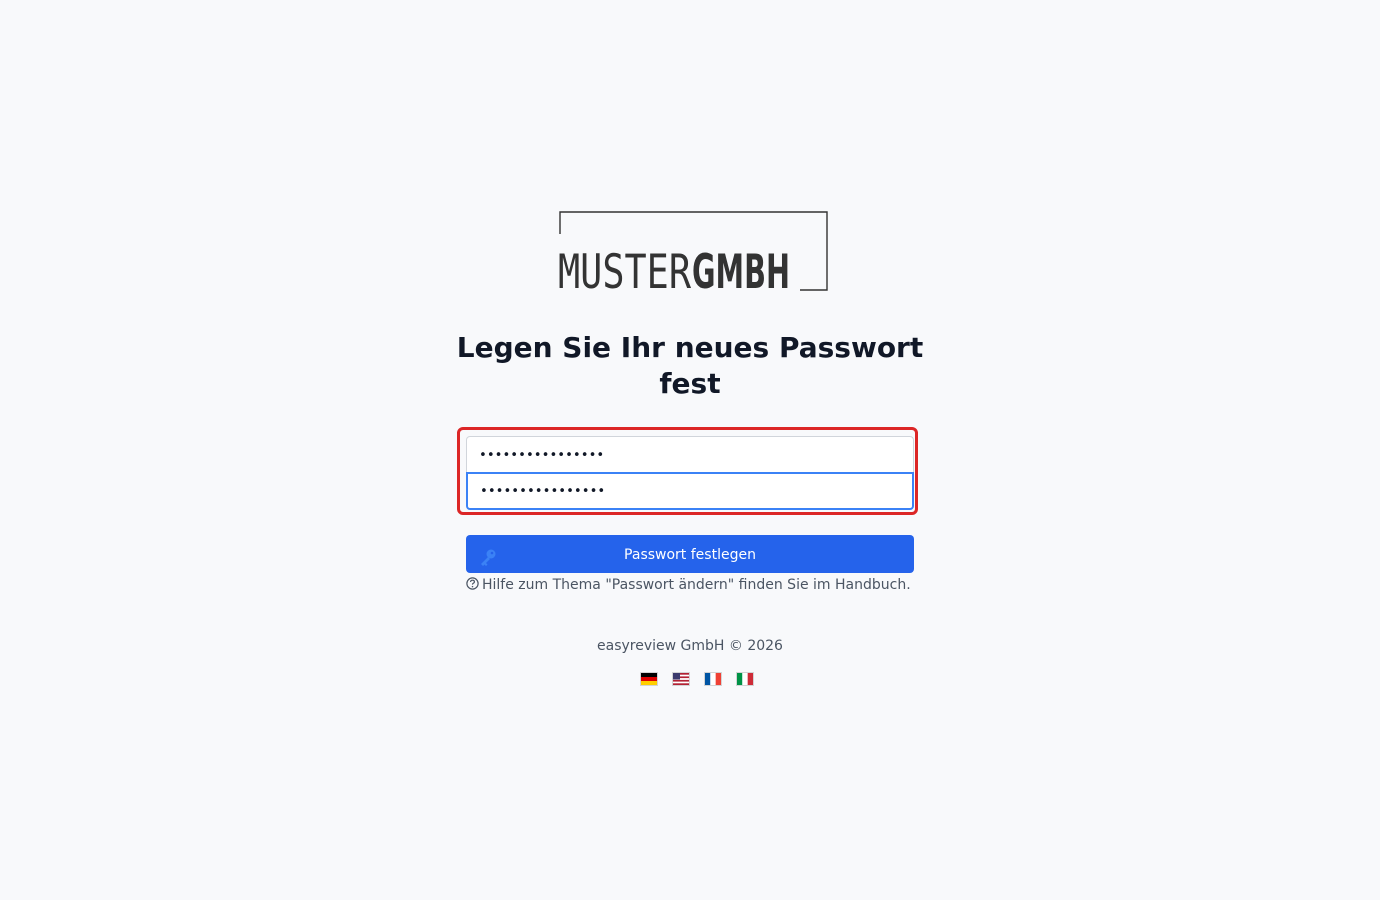 The width and height of the screenshot is (1380, 900). I want to click on language-switcher, so click(706, 680).